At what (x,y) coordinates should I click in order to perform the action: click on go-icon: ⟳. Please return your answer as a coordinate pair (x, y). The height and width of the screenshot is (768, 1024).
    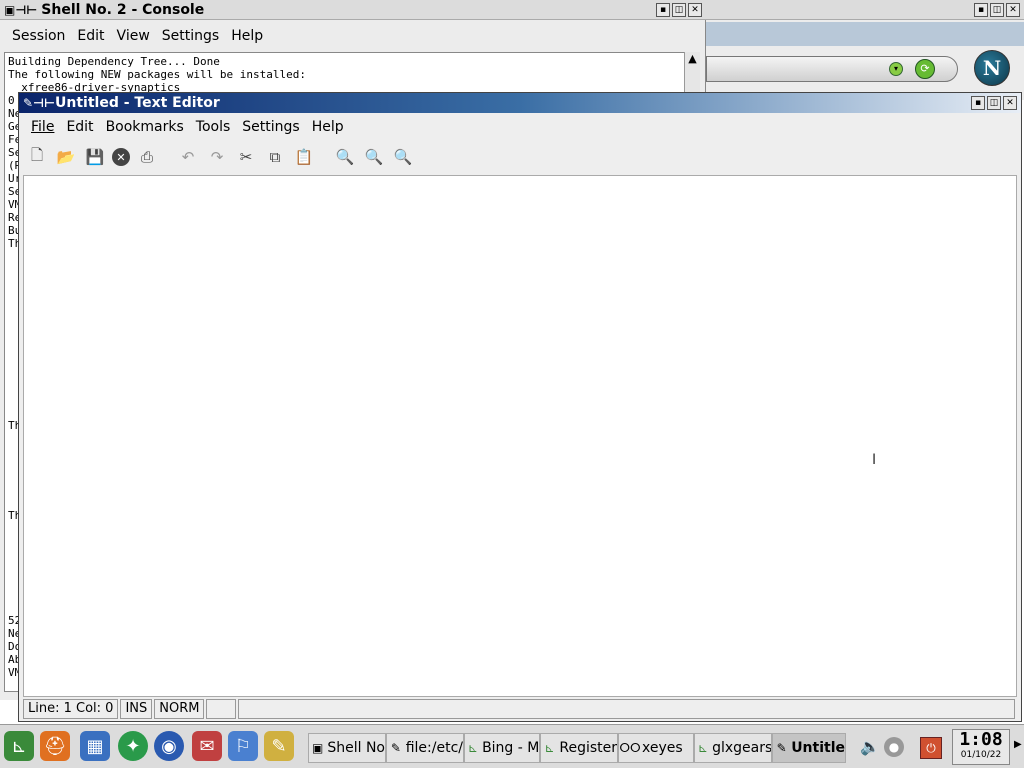
    Looking at the image, I should click on (925, 69).